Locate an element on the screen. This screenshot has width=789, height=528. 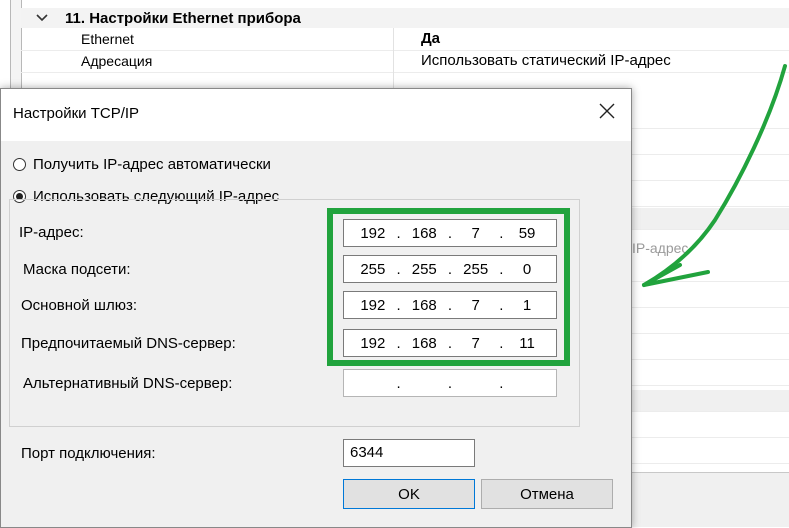
ip-address-label: IP-адрес: is located at coordinates (51, 232).